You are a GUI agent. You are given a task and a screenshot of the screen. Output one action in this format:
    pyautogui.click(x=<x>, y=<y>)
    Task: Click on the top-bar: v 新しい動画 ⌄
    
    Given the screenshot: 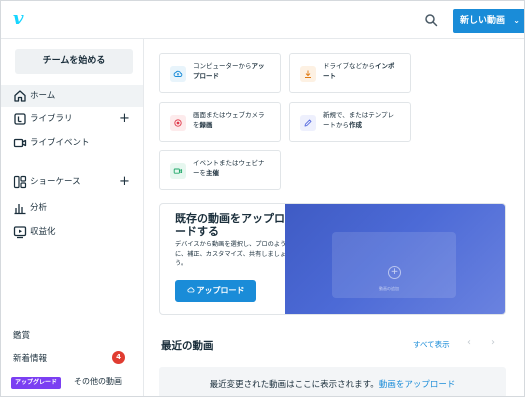 What is the action you would take?
    pyautogui.click(x=262, y=20)
    